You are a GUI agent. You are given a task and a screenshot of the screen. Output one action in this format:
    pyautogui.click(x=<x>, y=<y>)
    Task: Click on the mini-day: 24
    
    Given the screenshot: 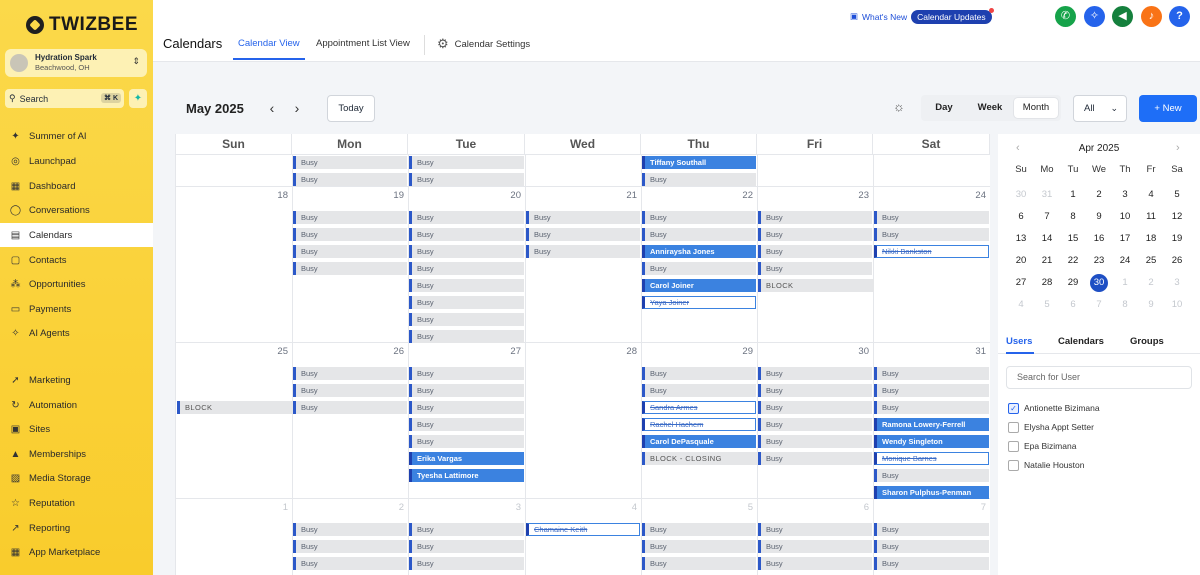 What is the action you would take?
    pyautogui.click(x=1125, y=261)
    